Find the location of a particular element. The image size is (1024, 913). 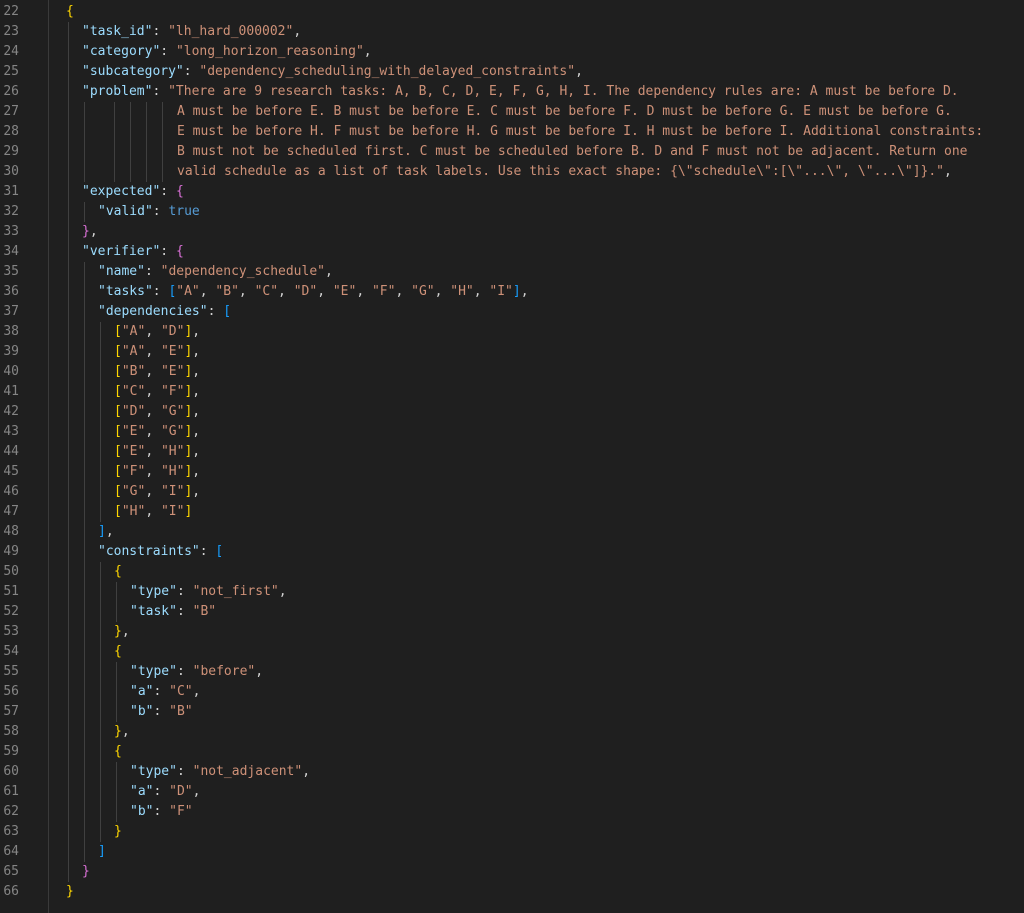

code-text: "b": "B" is located at coordinates (161, 712).